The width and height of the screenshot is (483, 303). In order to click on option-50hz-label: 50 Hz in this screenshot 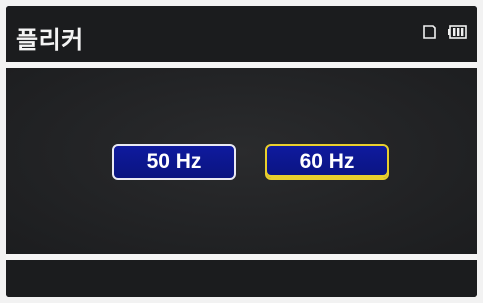, I will do `click(174, 161)`.